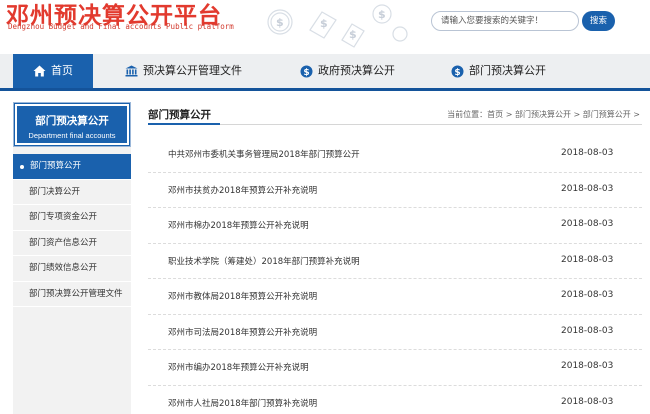 This screenshot has height=414, width=650. I want to click on list-item-title: 职业技术学院（筹建处）2018年部门预算补充说明, so click(264, 261).